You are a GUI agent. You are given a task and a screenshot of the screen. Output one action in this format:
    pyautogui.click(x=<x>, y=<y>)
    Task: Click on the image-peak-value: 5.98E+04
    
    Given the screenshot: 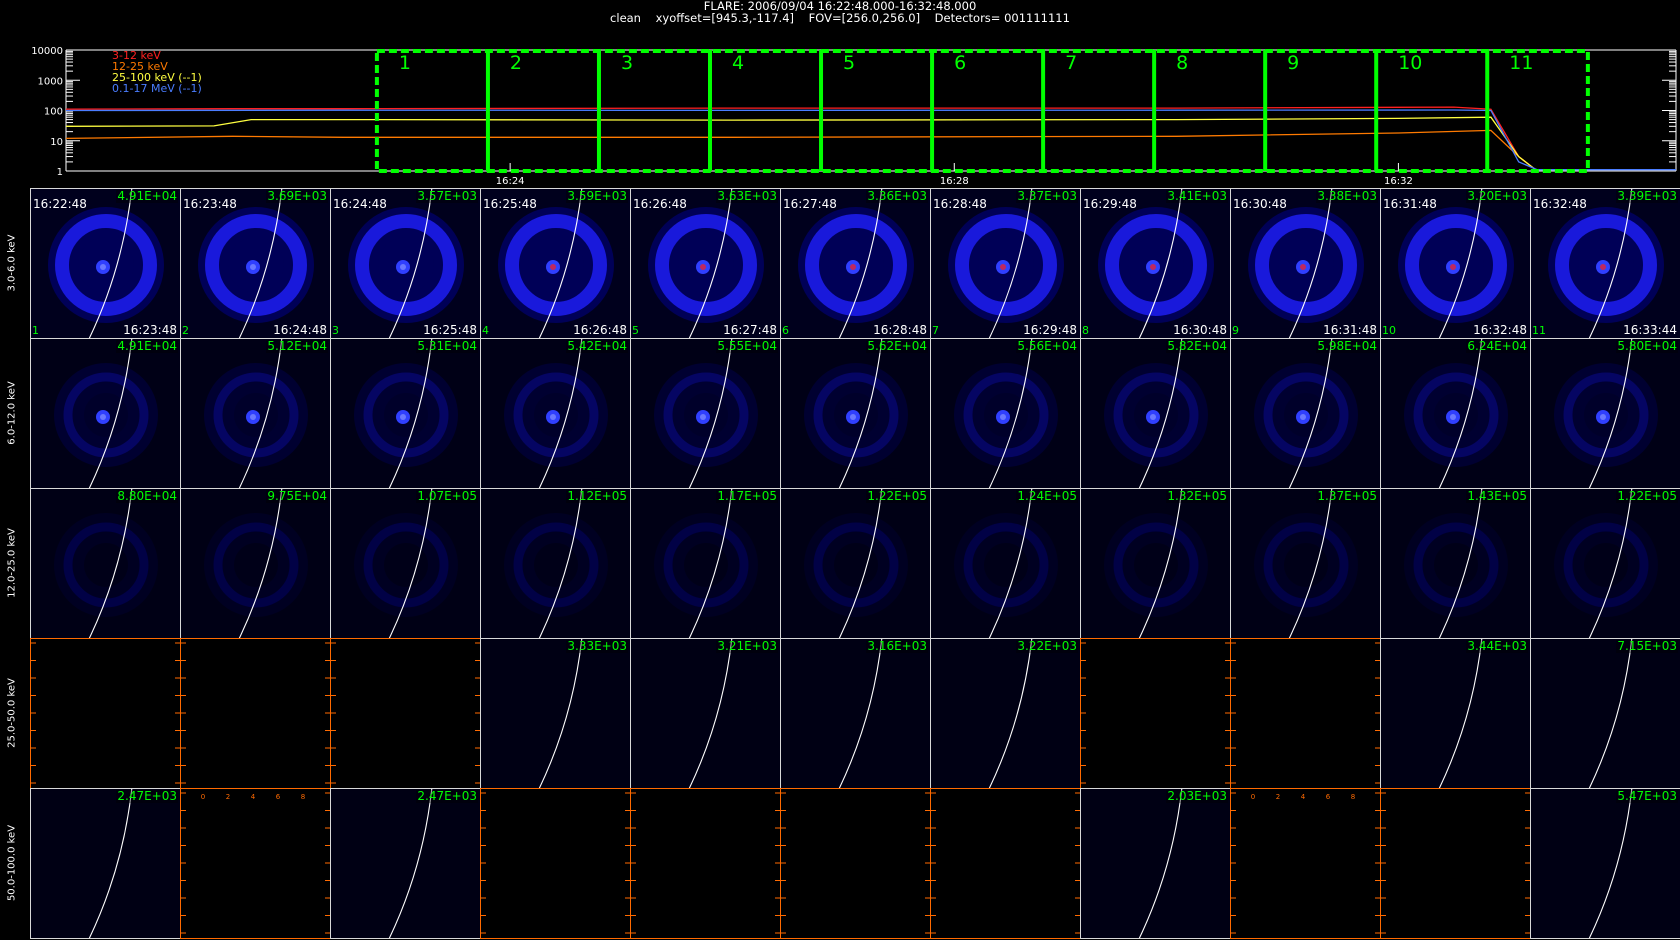 What is the action you would take?
    pyautogui.click(x=1347, y=346)
    